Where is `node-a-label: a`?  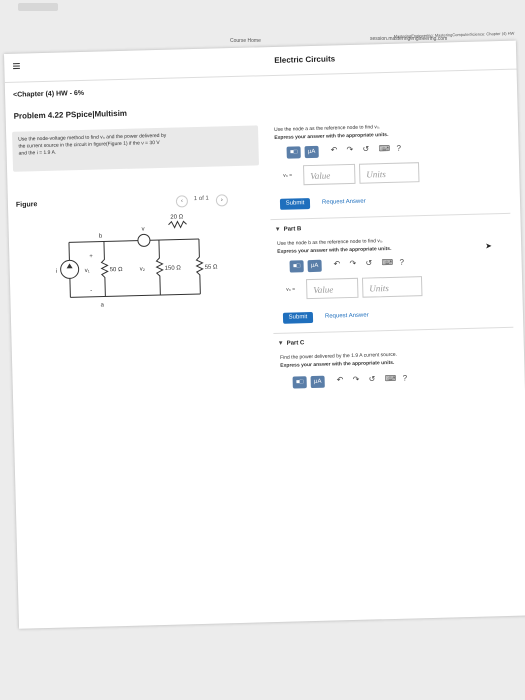
node-a-label: a is located at coordinates (103, 305).